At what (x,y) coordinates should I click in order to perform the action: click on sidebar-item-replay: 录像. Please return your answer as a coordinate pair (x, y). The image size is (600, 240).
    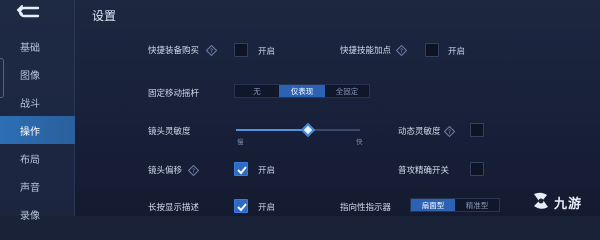
    Looking at the image, I should click on (37, 214).